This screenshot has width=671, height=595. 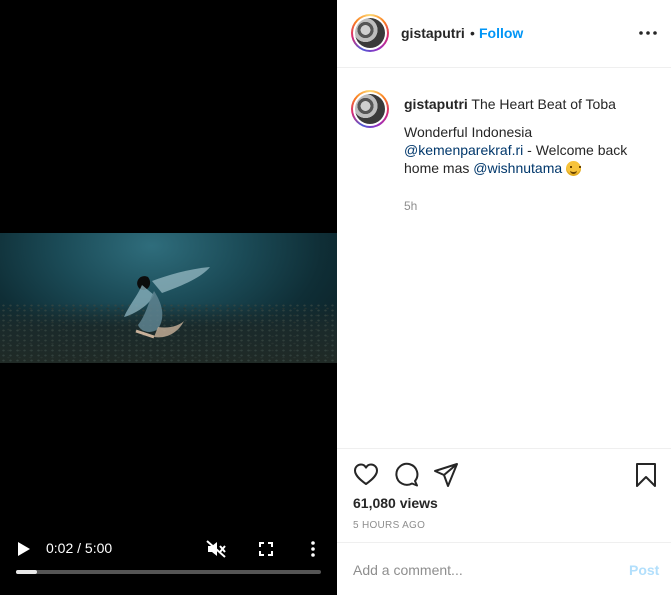 I want to click on post-options-button, so click(x=648, y=33).